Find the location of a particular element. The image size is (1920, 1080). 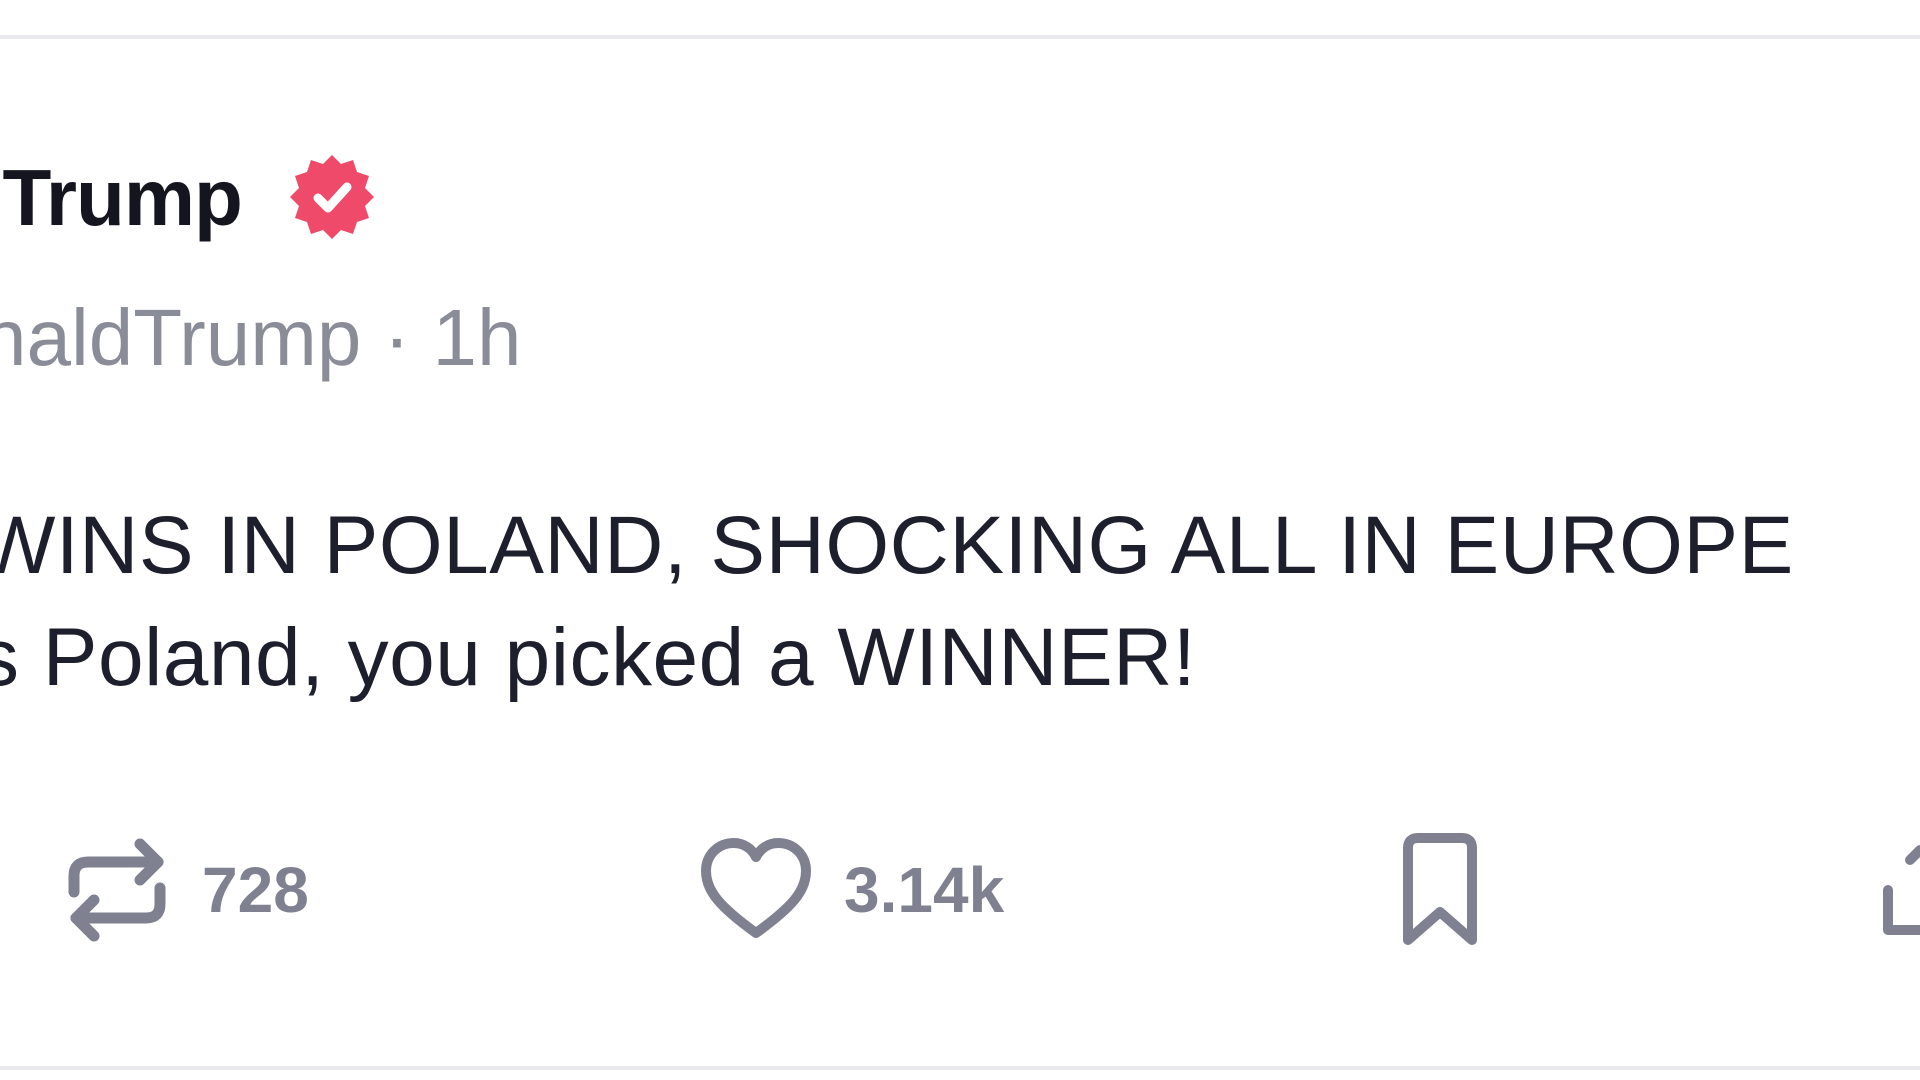

bookmark-button is located at coordinates (1440, 890).